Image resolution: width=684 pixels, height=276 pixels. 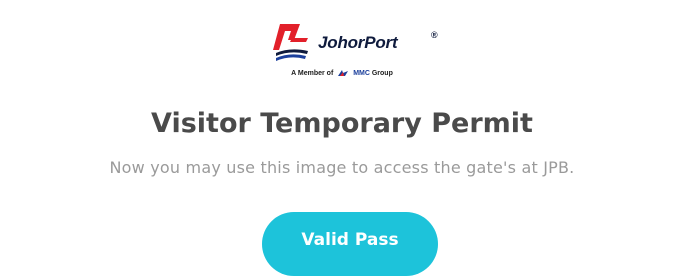 What do you see at coordinates (290, 42) in the screenshot?
I see `johorport-logo-icon` at bounding box center [290, 42].